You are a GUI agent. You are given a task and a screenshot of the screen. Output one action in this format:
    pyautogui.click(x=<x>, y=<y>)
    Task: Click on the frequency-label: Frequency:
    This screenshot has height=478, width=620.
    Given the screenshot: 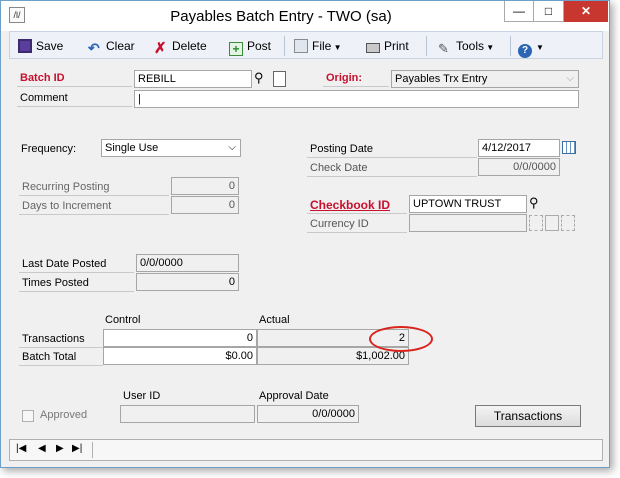 What is the action you would take?
    pyautogui.click(x=49, y=149)
    